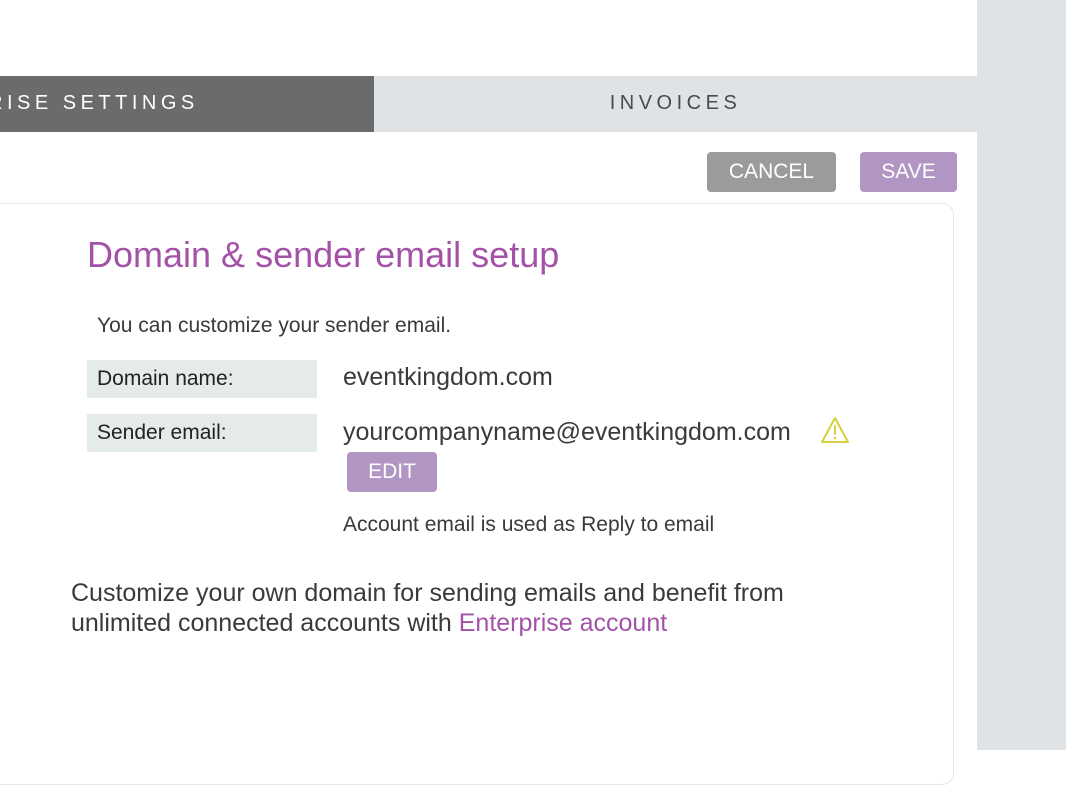 This screenshot has height=785, width=1066. What do you see at coordinates (323, 254) in the screenshot?
I see `section-title: Domain & sender email setup` at bounding box center [323, 254].